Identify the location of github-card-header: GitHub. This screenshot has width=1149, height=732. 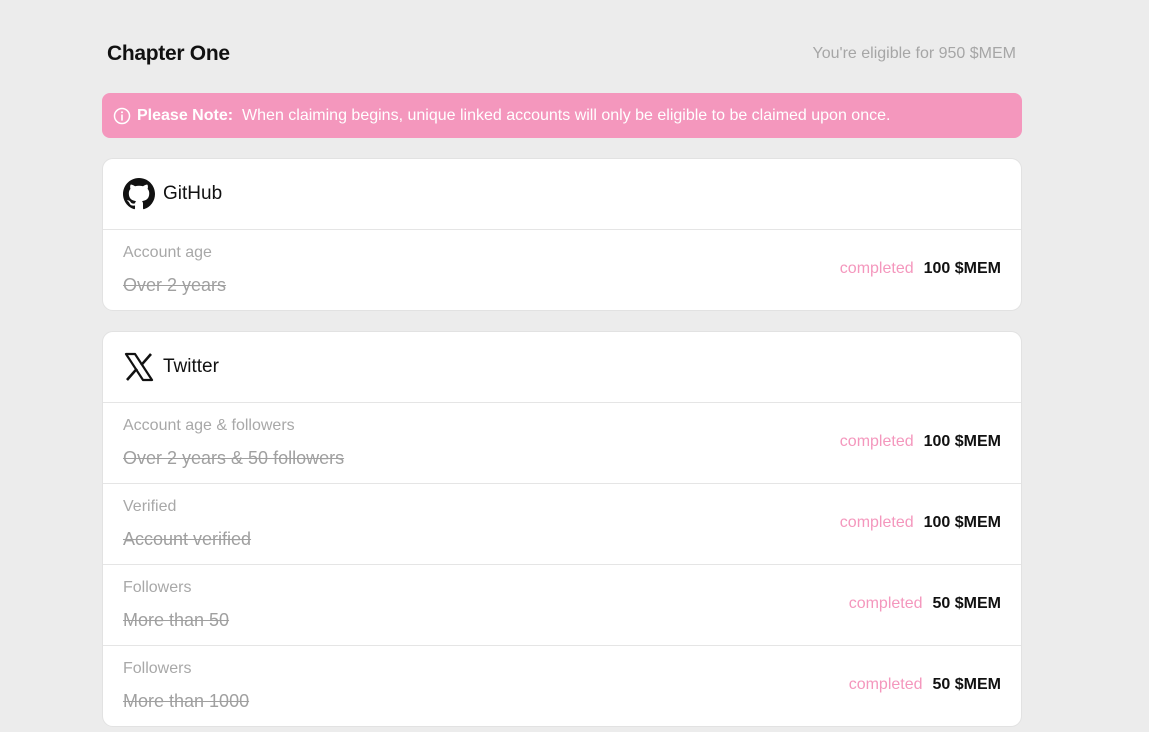
(562, 194).